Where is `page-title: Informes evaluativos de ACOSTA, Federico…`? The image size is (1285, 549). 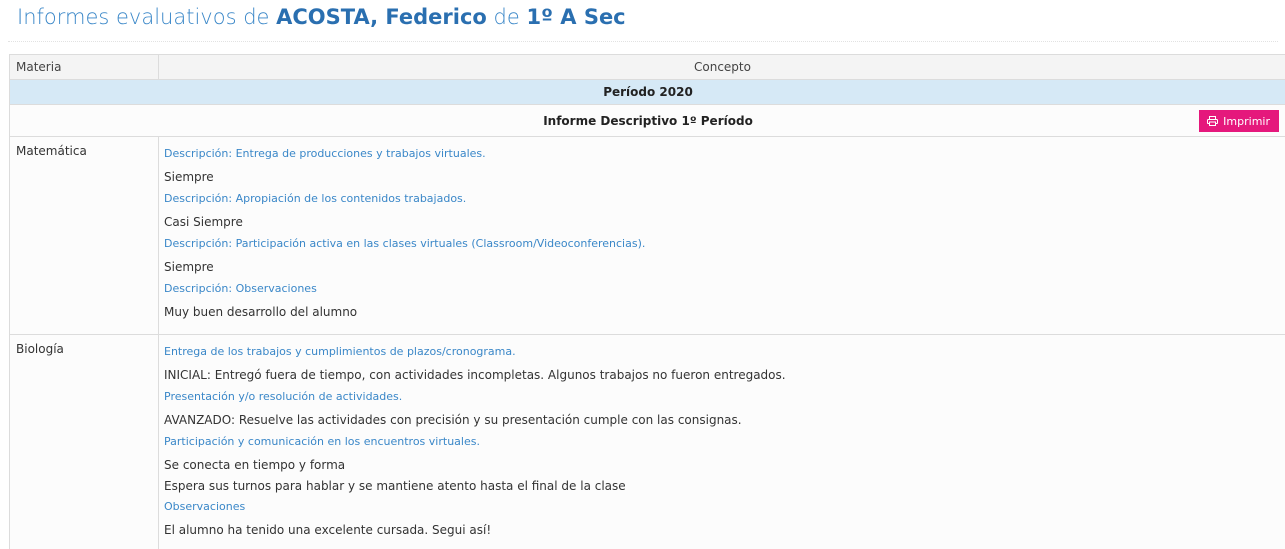
page-title: Informes evaluativos de ACOSTA, Federico… is located at coordinates (321, 17).